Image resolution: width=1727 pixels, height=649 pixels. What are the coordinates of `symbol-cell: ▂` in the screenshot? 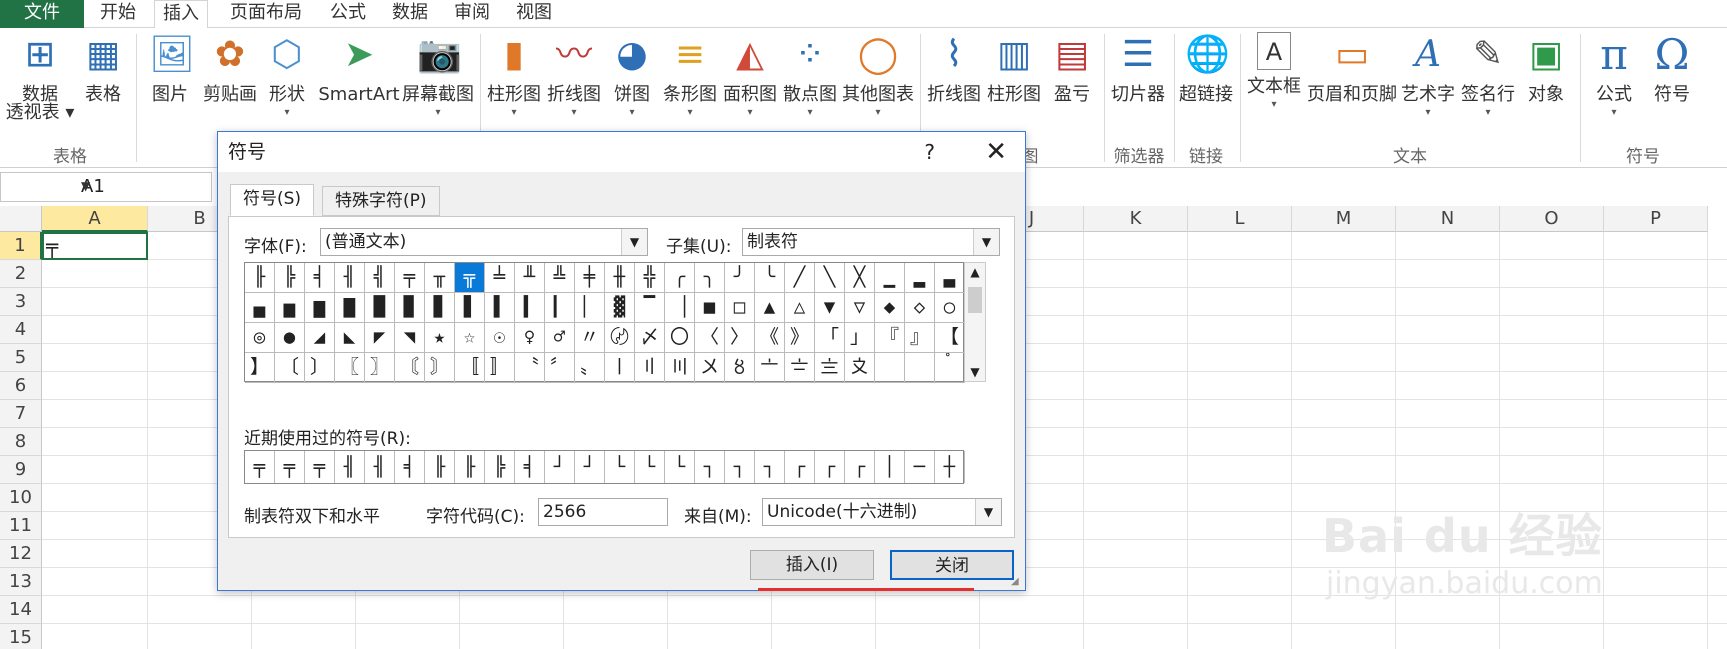 It's located at (920, 278).